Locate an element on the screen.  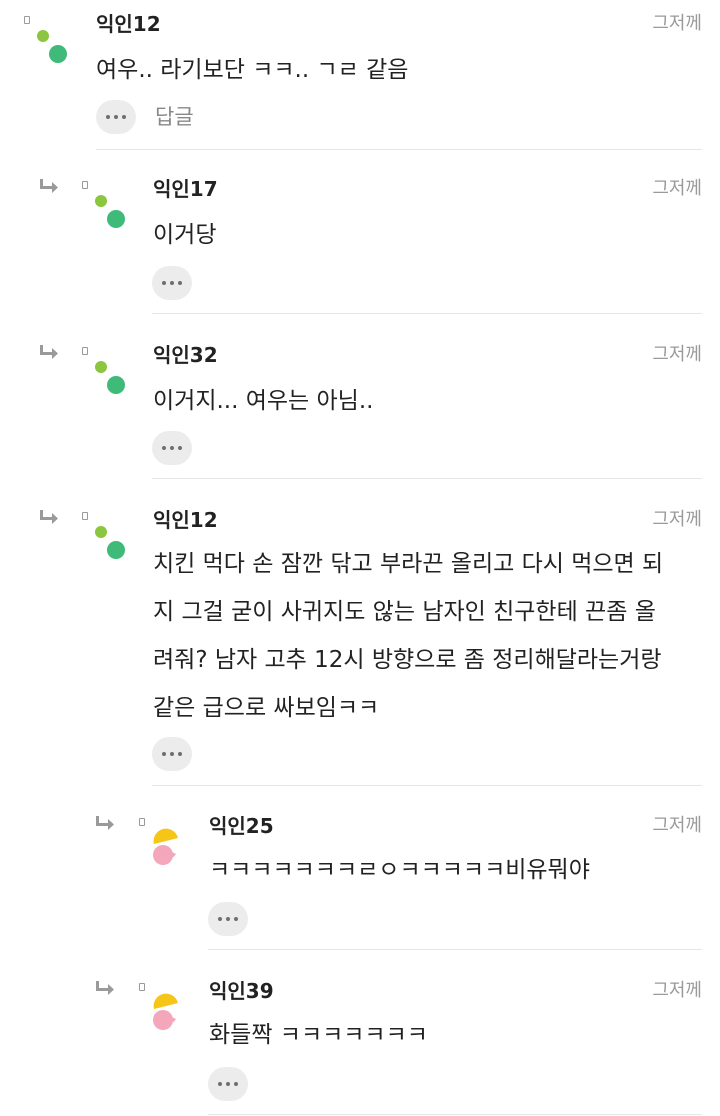
comment-text: 여우.. 라기보단 ㅋㅋ.. ㄱㄹ 같음 is located at coordinates (252, 70).